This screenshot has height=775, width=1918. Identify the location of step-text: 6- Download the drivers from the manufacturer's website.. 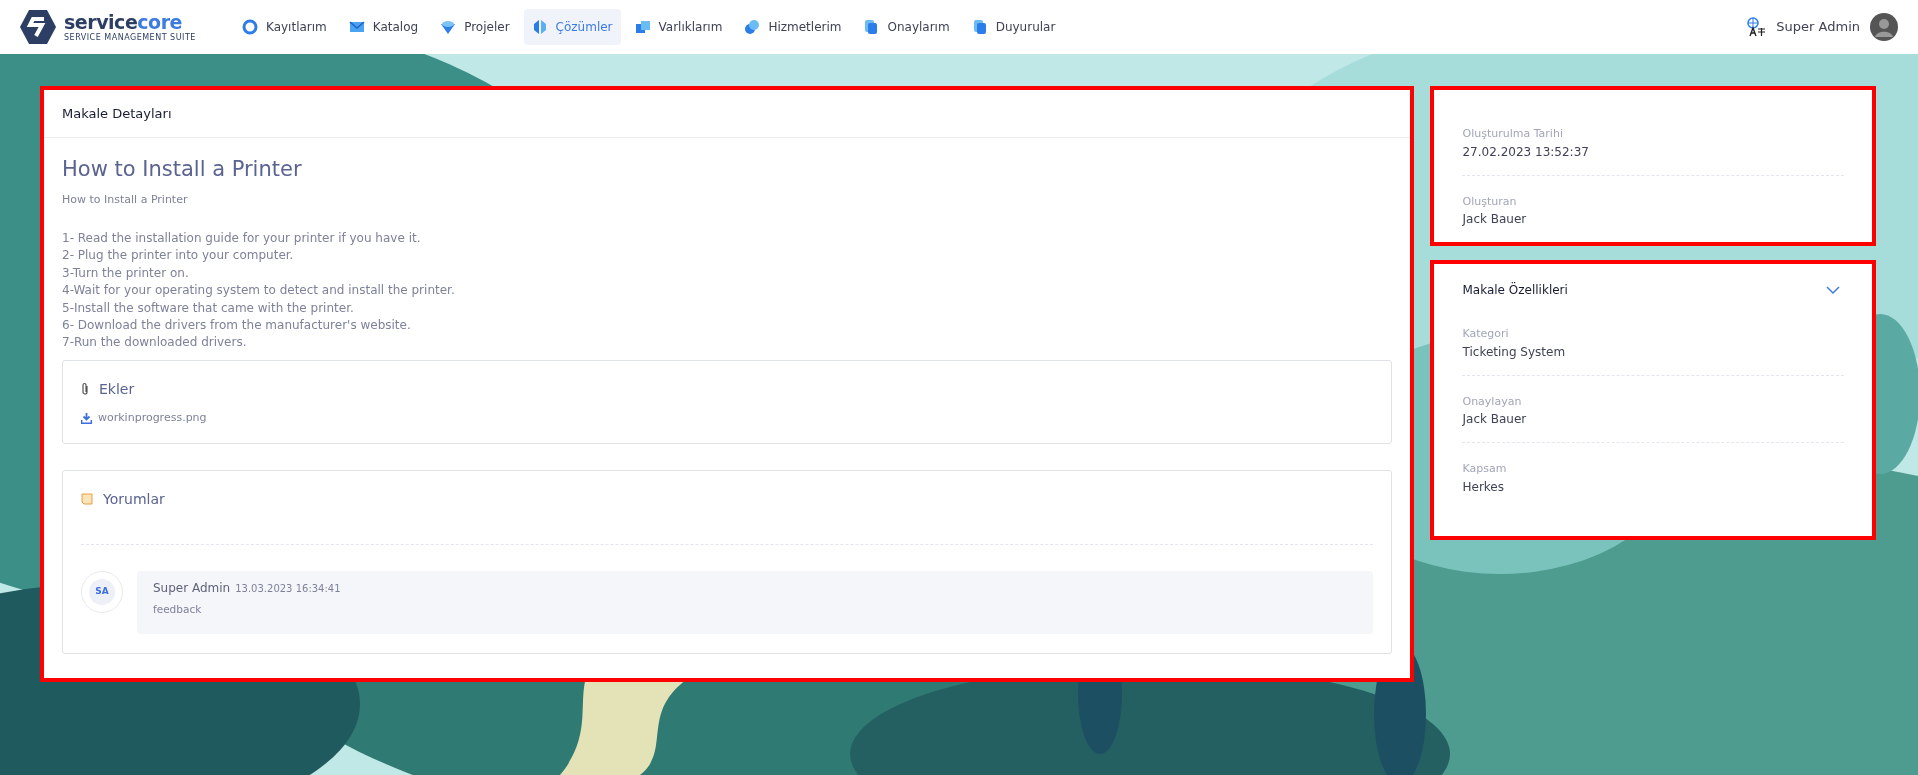
(237, 326).